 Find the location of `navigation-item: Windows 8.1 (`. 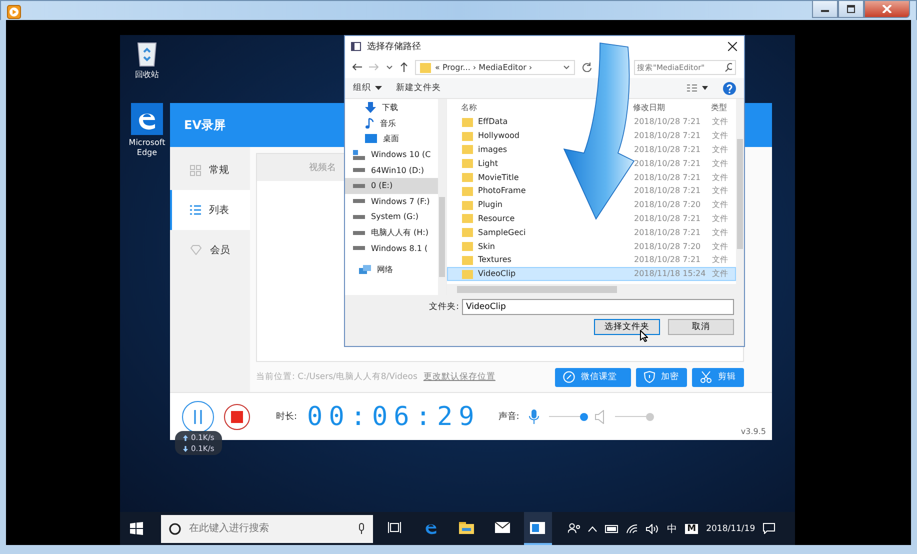

navigation-item: Windows 8.1 ( is located at coordinates (391, 248).